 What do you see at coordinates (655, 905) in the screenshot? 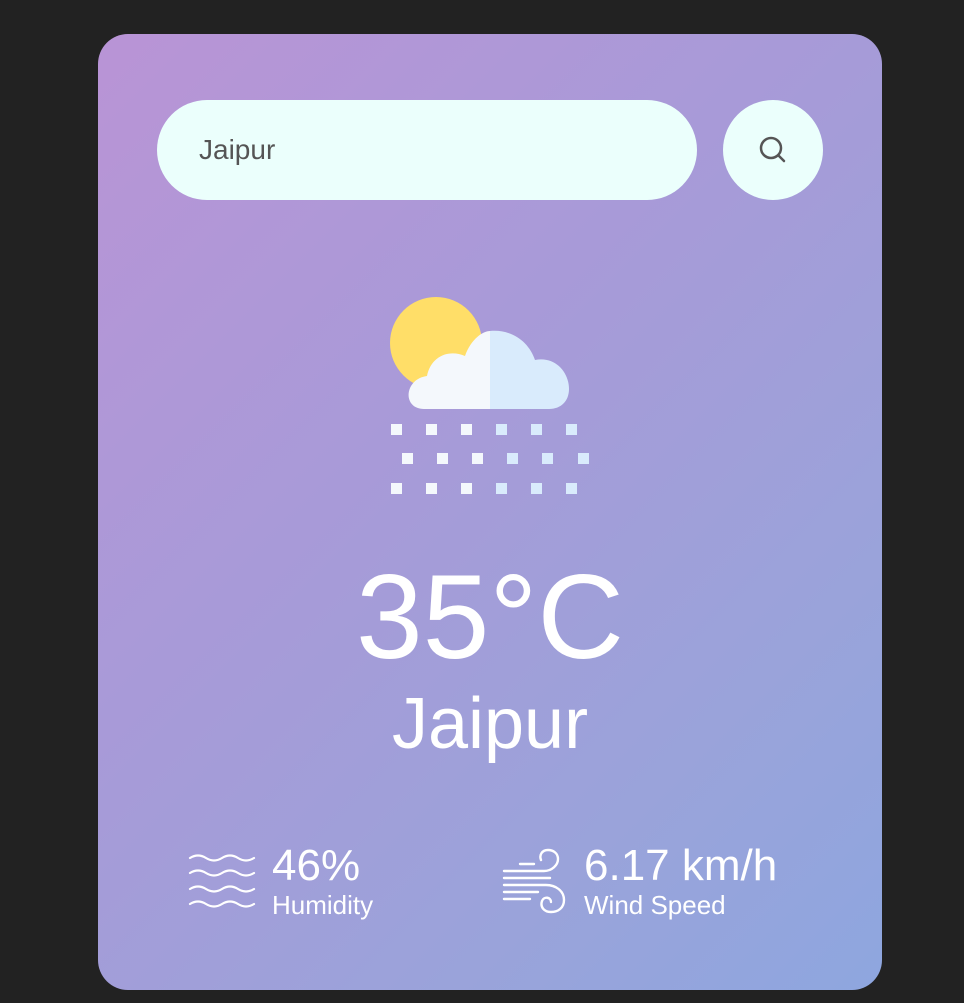
I see `wind-speed-label: Wind Speed` at bounding box center [655, 905].